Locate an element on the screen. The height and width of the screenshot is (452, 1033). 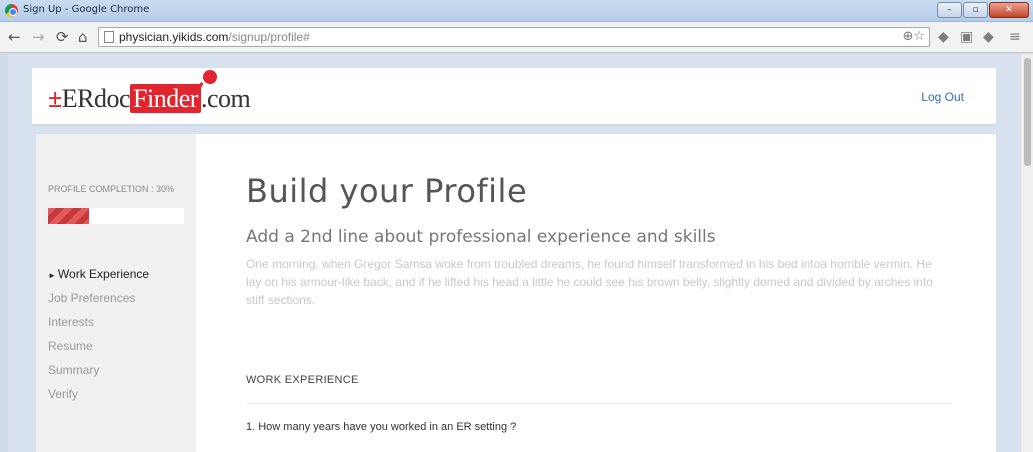
extension-diamond-icon-2: ◆ is located at coordinates (988, 37).